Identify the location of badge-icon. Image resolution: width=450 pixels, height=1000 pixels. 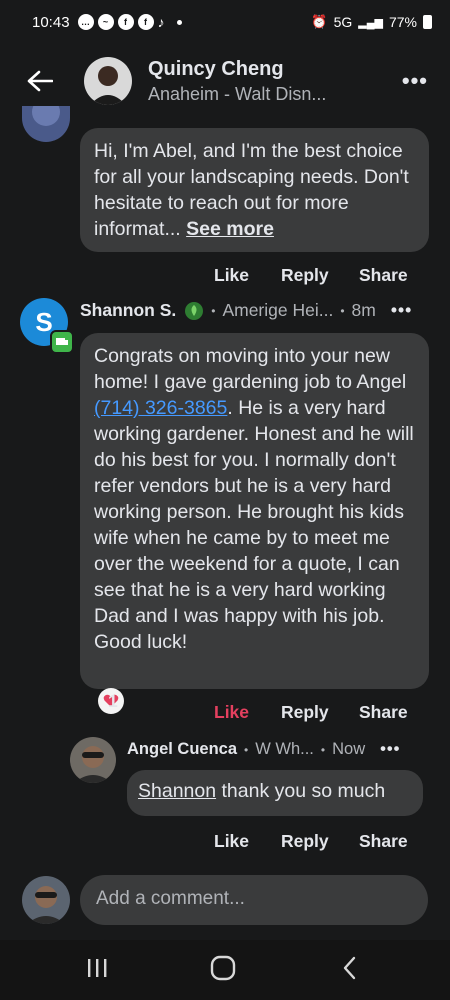
(62, 342).